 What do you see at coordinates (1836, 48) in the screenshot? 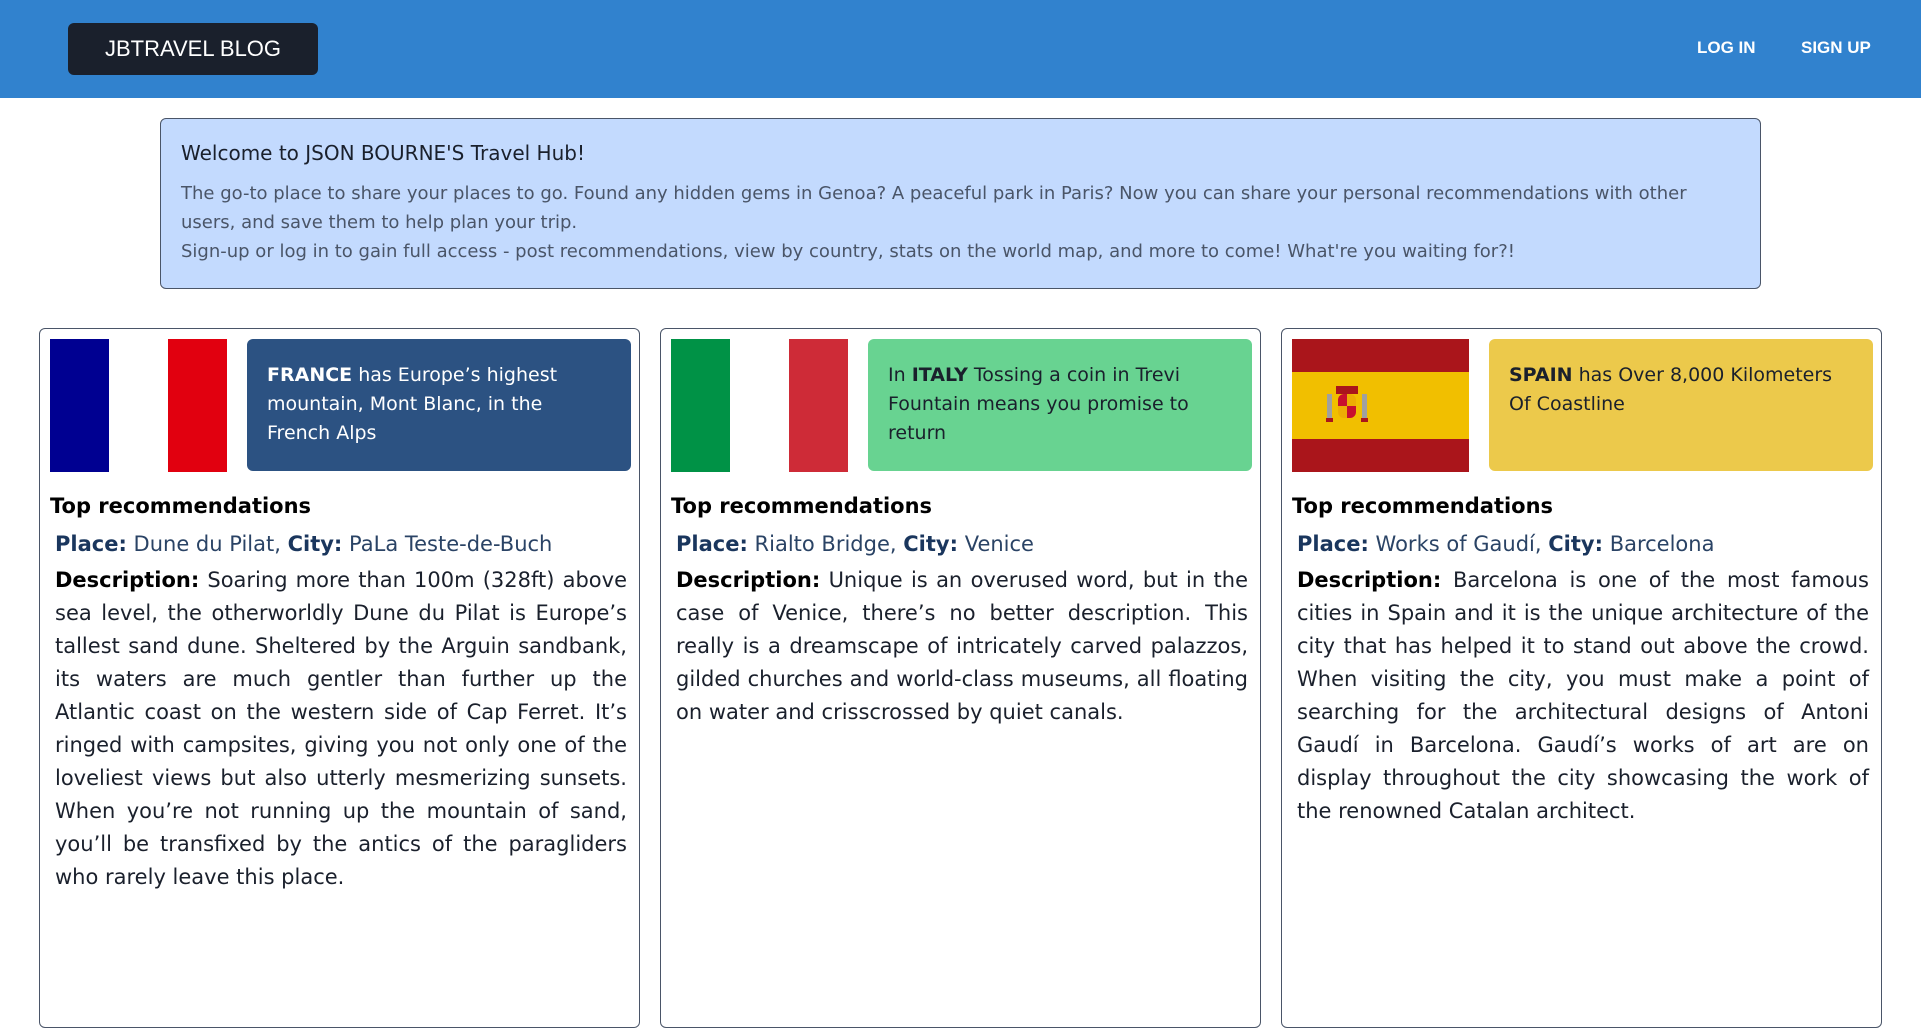
I see `signup-link: SIGN UP` at bounding box center [1836, 48].